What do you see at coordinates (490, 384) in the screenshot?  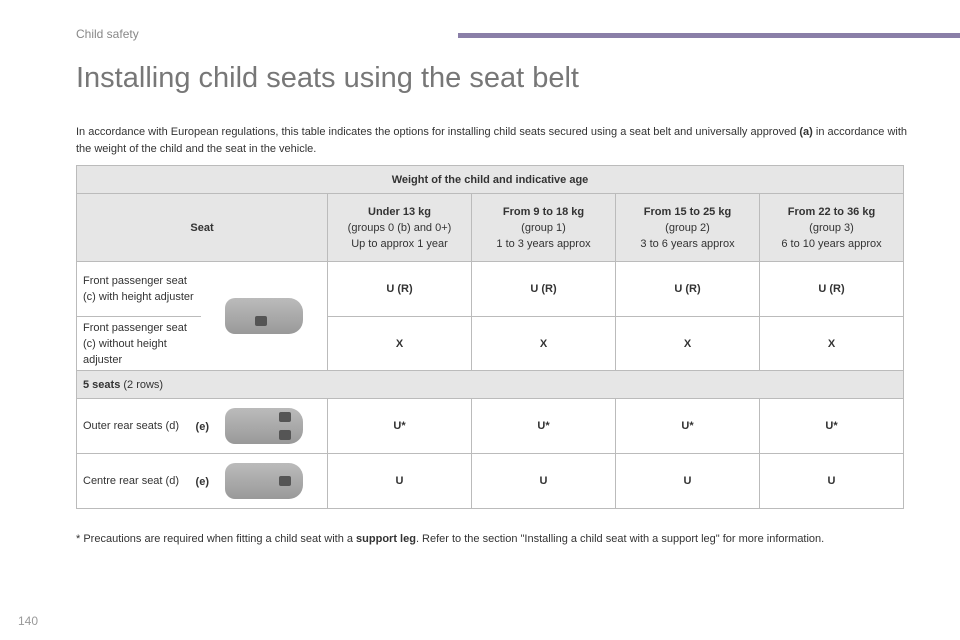 I see `section-row: 5 seats (2 rows)` at bounding box center [490, 384].